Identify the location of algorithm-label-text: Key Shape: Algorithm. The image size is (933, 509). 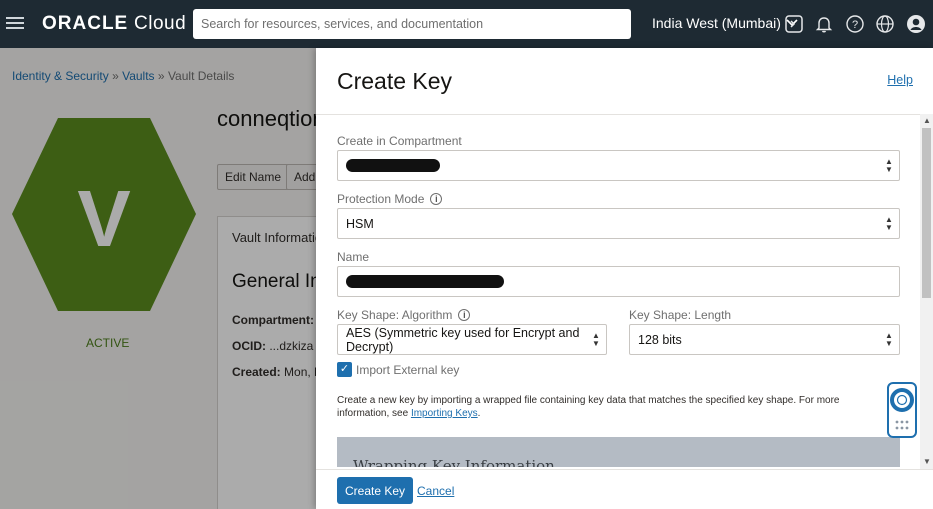
(395, 315).